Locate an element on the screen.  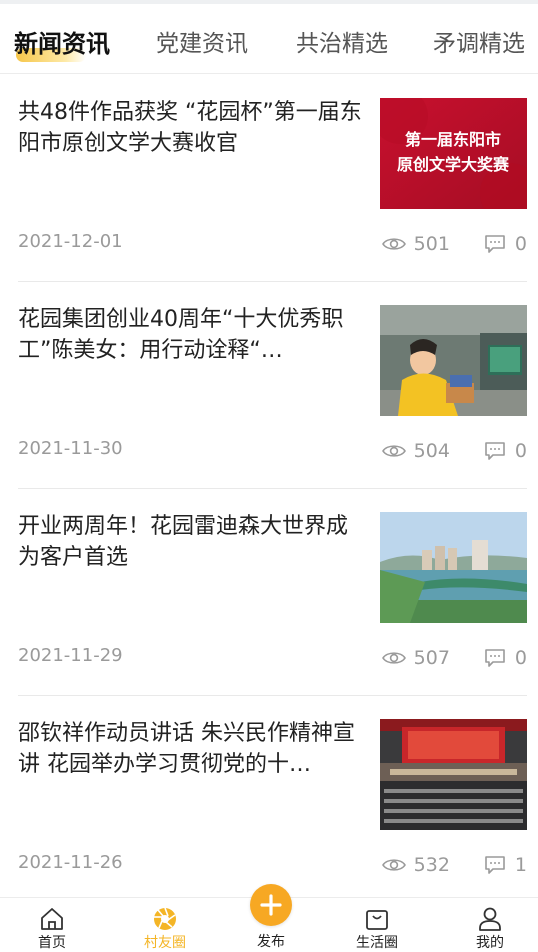
nav-life-circle: 生活圈 is located at coordinates (377, 925).